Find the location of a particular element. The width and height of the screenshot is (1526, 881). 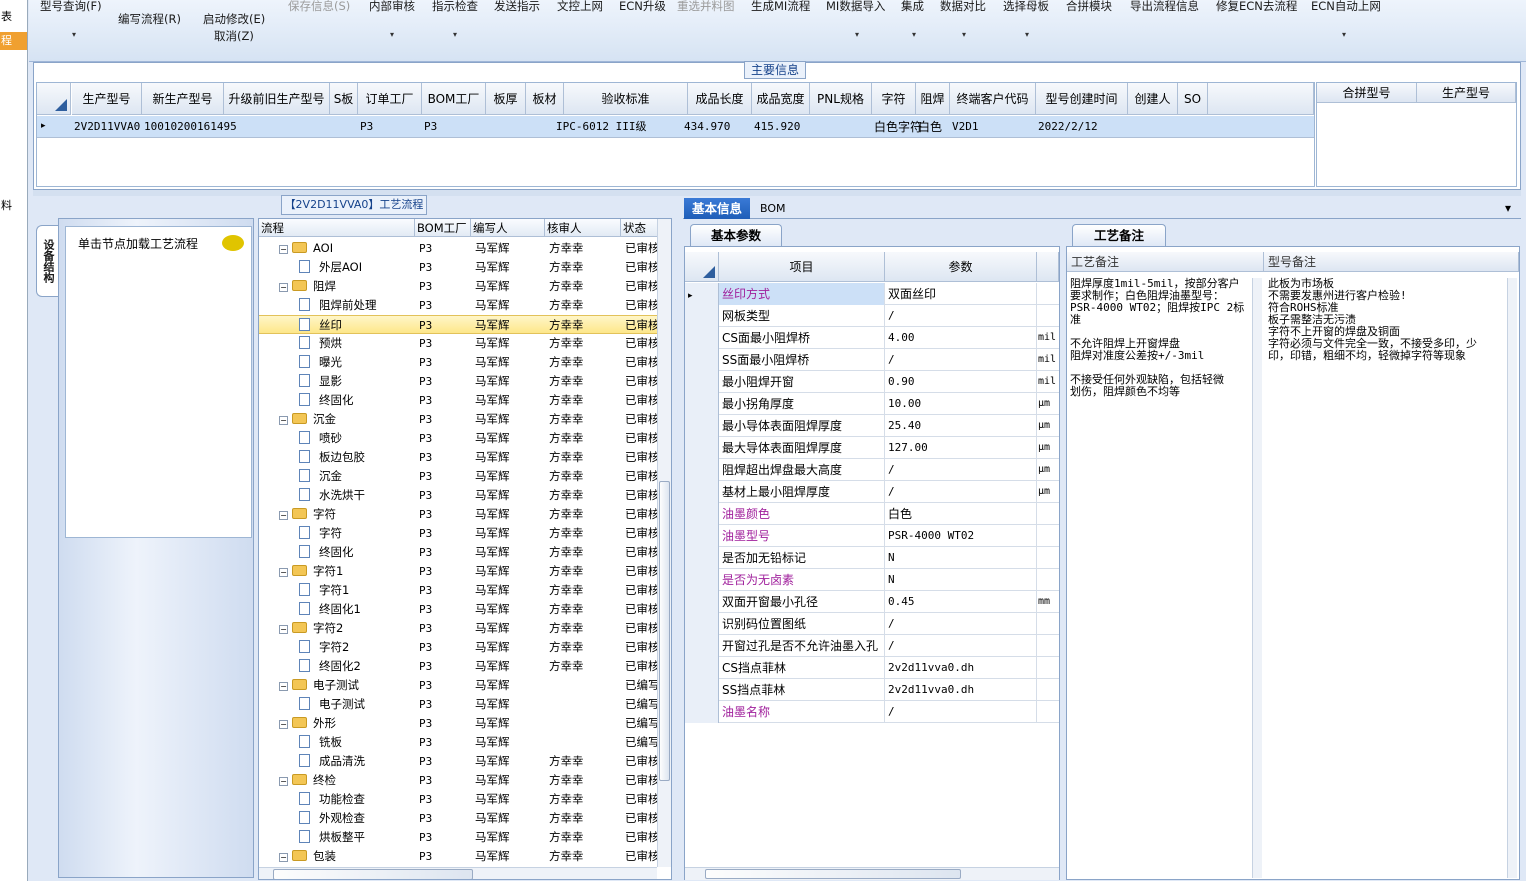

column-header: 阻焊 is located at coordinates (933, 99).